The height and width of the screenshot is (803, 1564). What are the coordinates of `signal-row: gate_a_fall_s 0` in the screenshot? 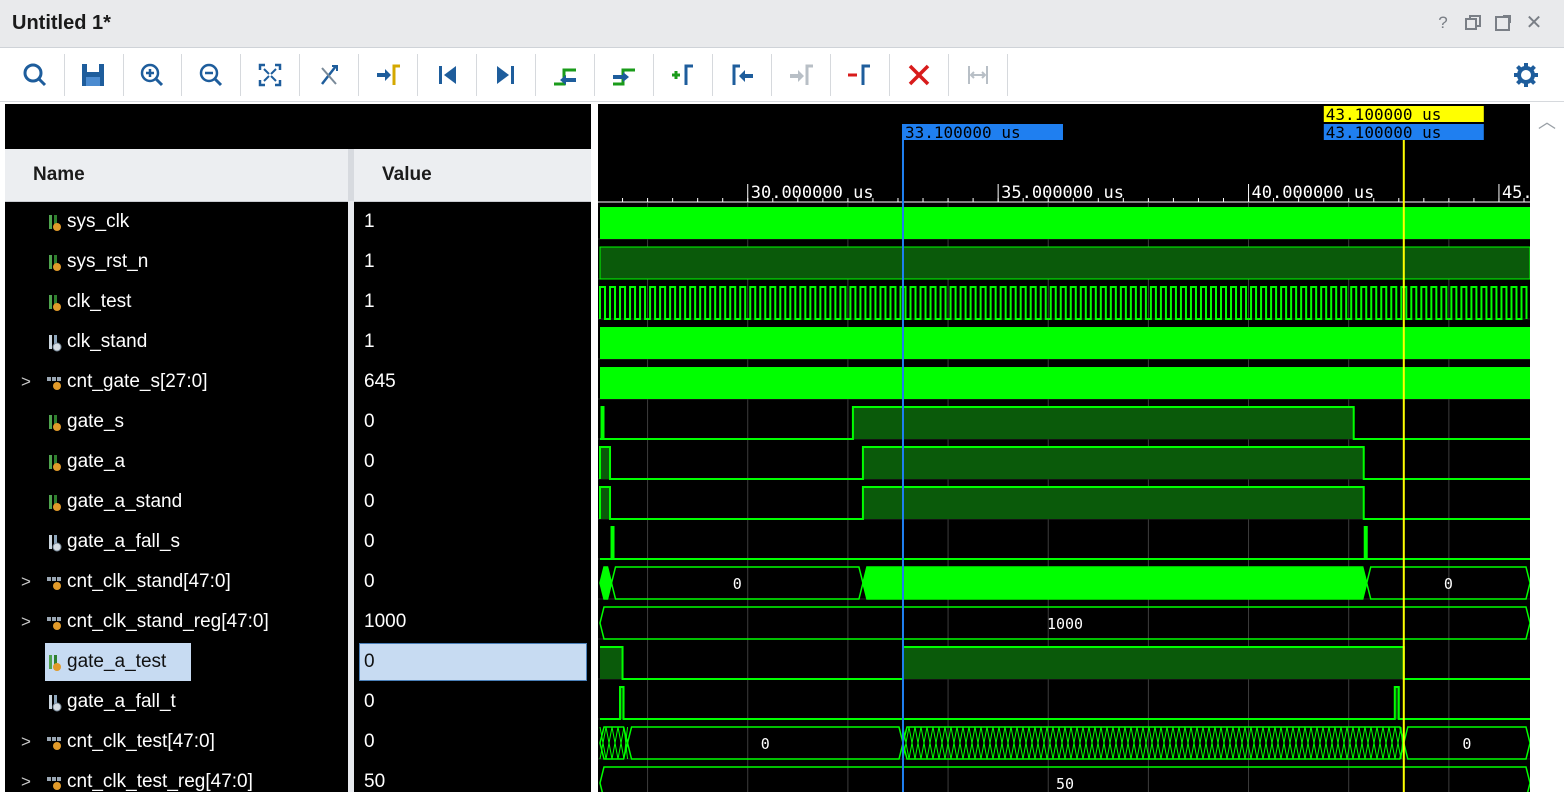 It's located at (298, 543).